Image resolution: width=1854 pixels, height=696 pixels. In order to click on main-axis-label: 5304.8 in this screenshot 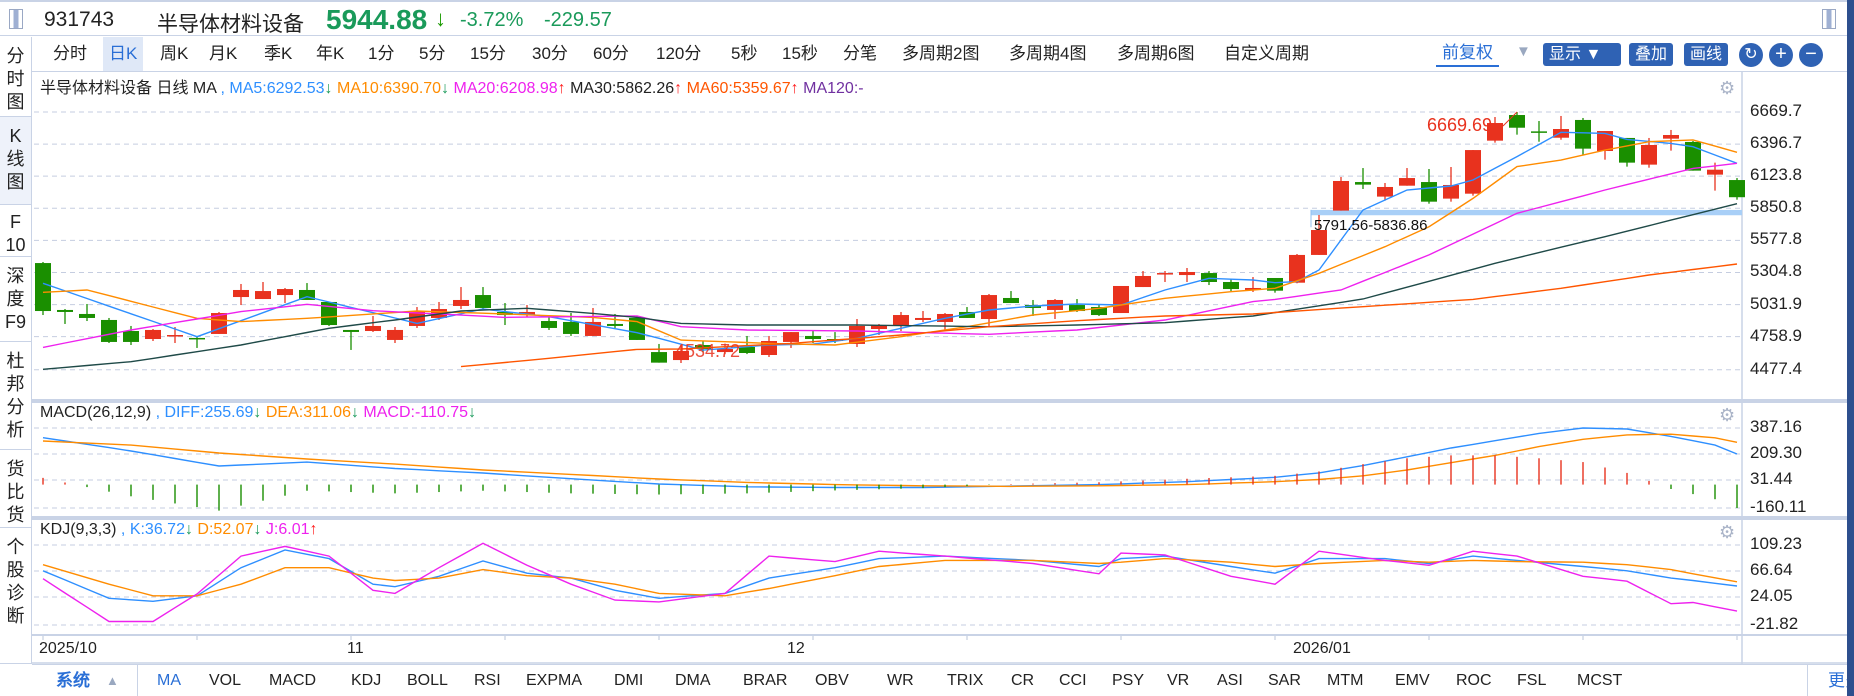, I will do `click(1776, 271)`.